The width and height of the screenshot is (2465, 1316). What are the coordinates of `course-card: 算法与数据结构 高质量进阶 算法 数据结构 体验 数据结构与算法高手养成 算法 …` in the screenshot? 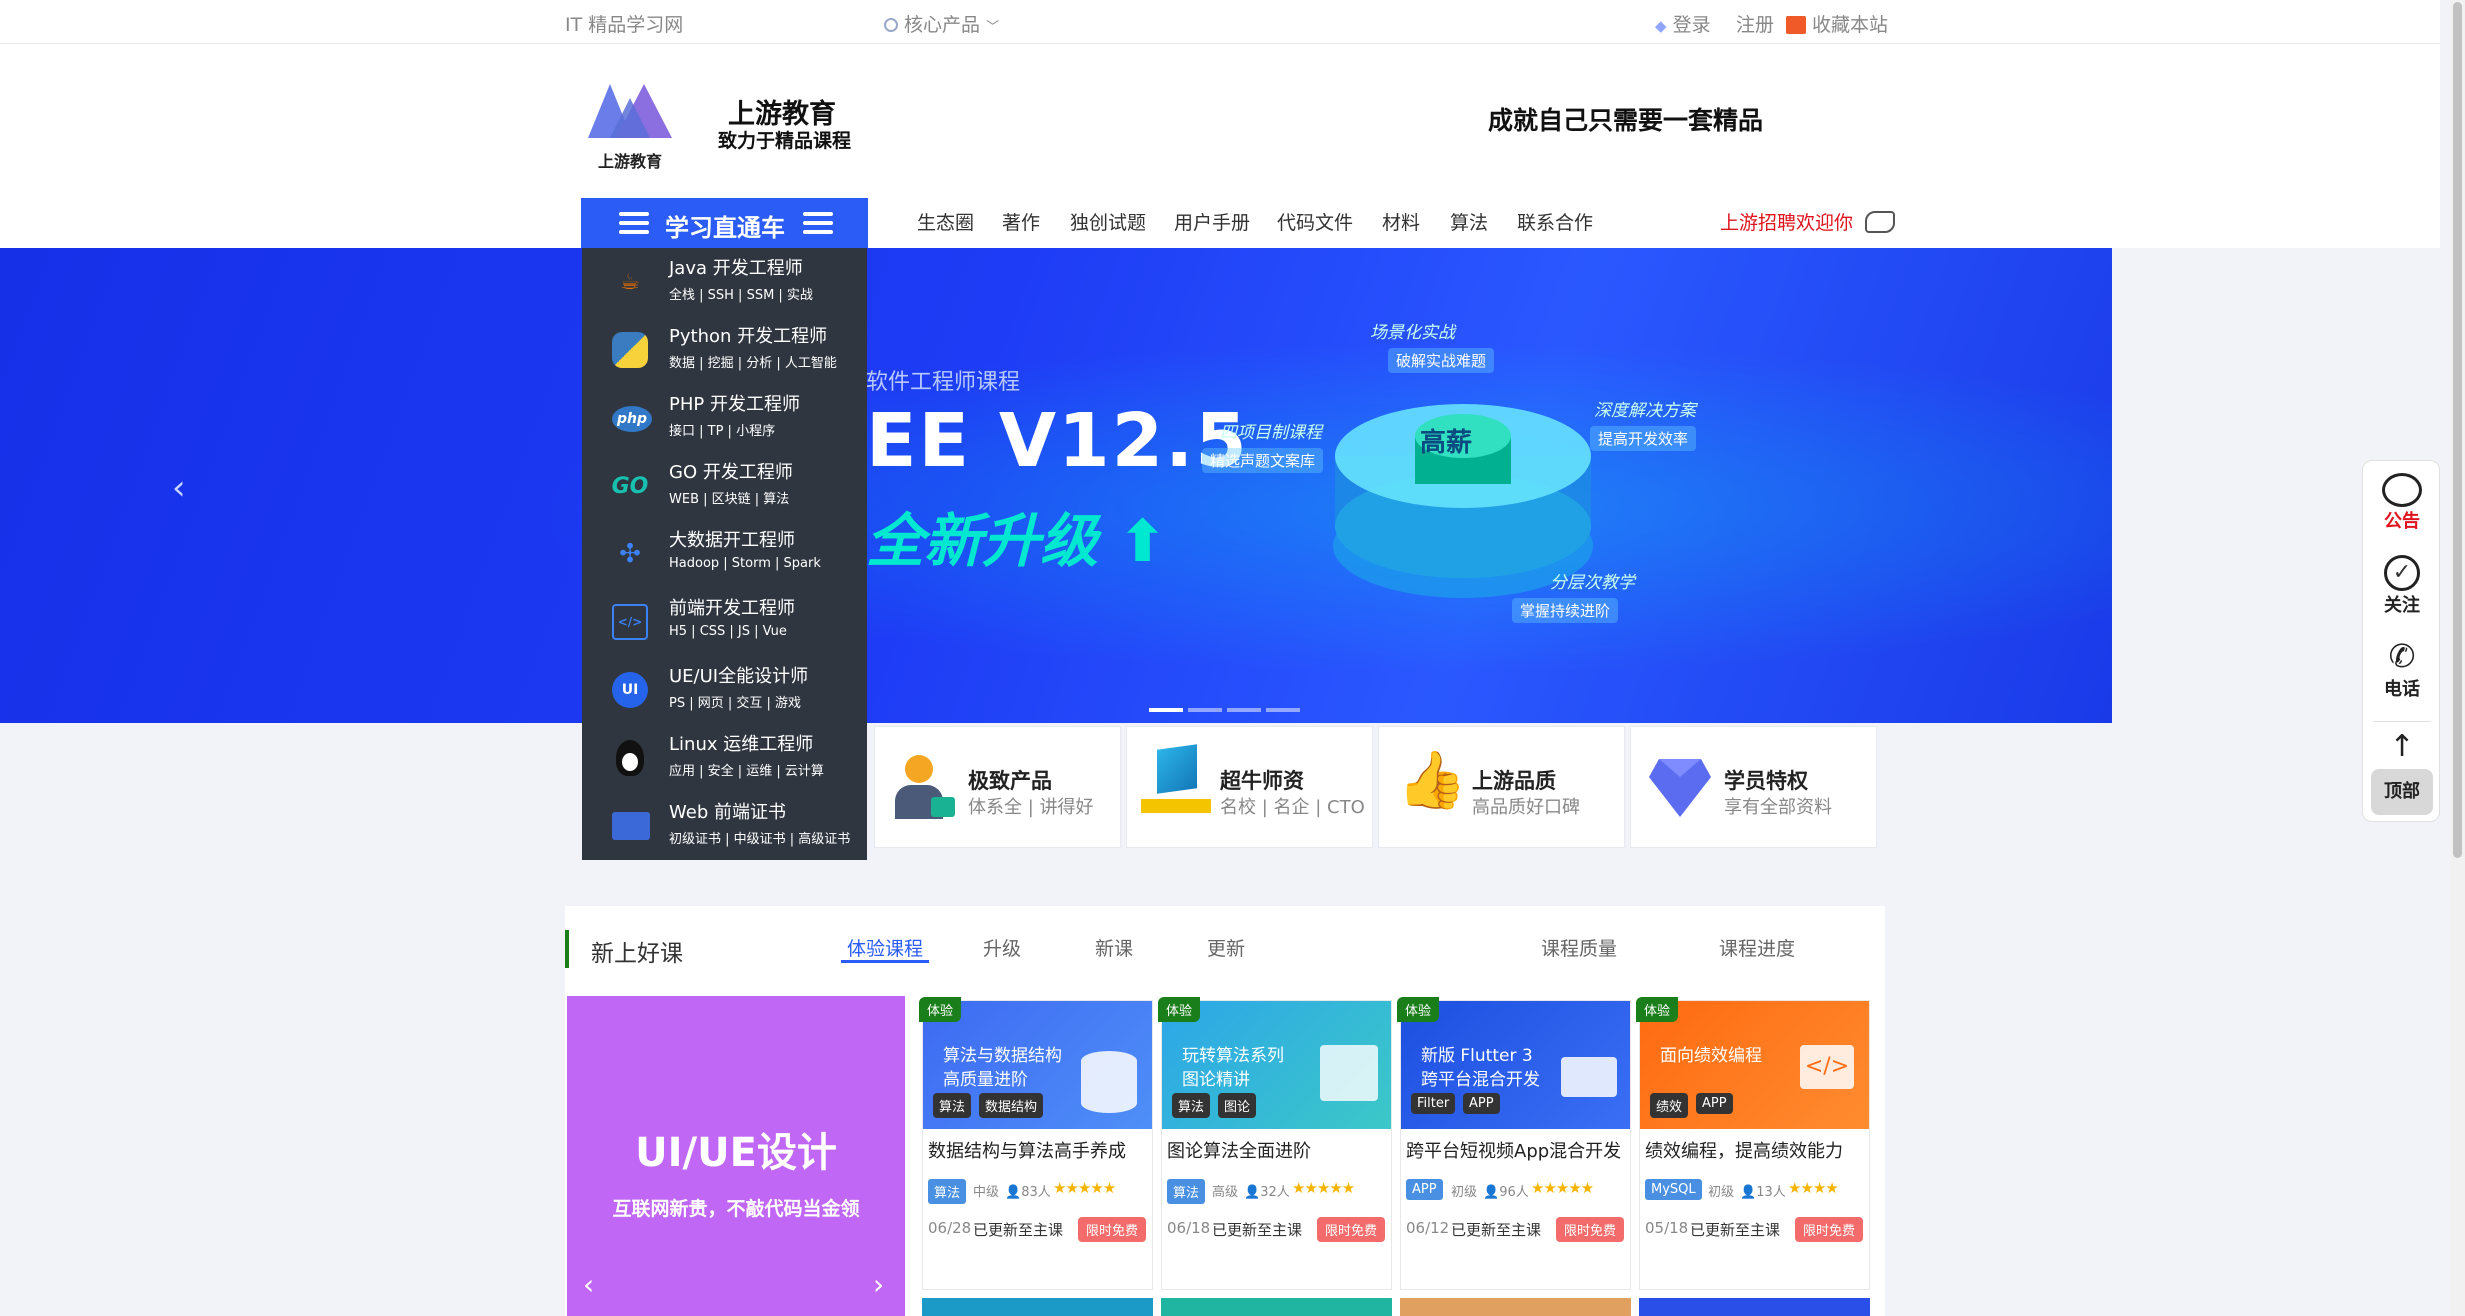 It's located at (1036, 1143).